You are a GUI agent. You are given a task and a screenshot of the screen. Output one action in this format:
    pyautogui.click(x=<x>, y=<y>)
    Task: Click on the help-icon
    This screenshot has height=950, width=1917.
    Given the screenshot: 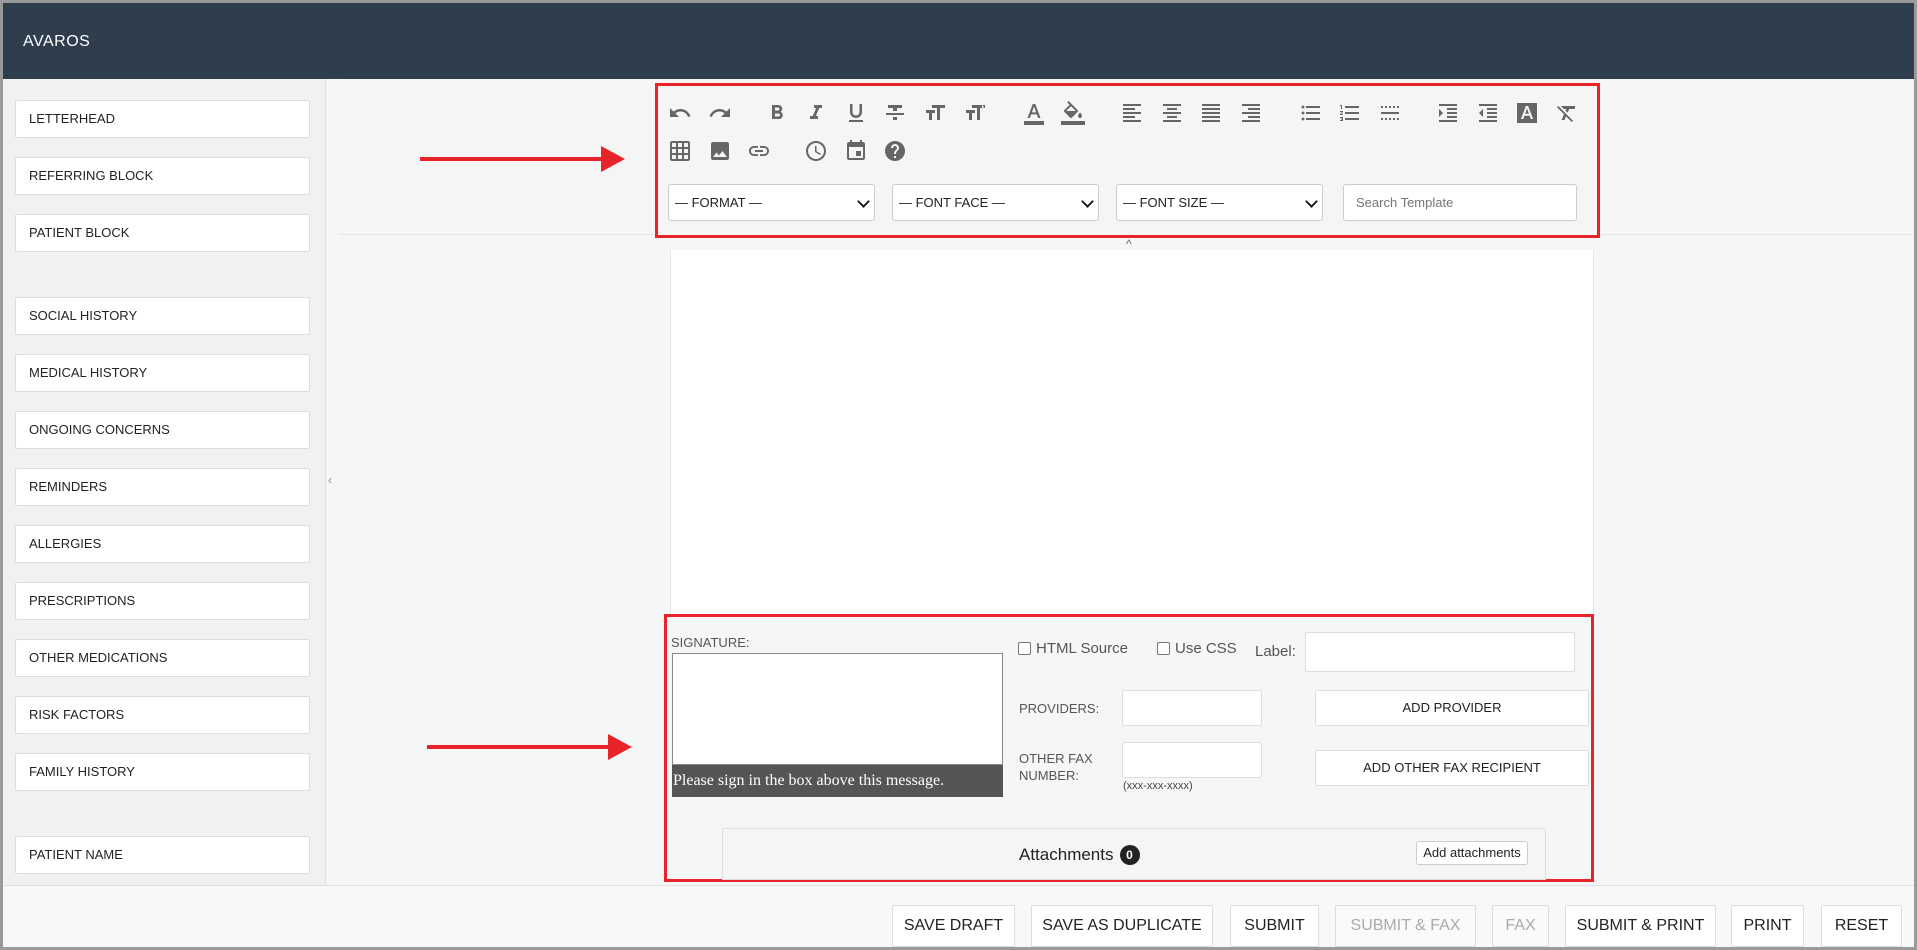 What is the action you would take?
    pyautogui.click(x=895, y=151)
    